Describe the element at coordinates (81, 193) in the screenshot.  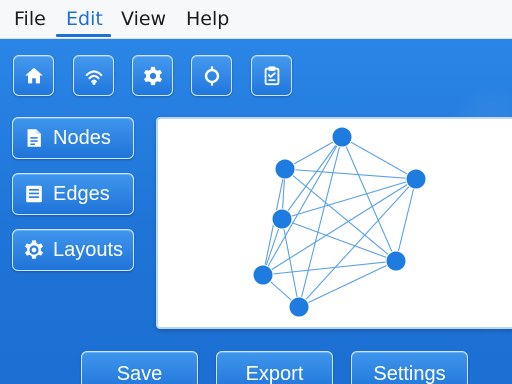
I see `sidebar-item-label: Edges` at that location.